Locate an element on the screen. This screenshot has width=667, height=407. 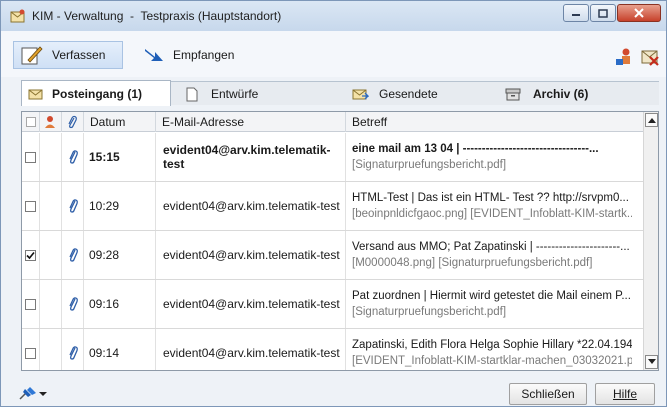
pin-menu-button is located at coordinates (32, 394).